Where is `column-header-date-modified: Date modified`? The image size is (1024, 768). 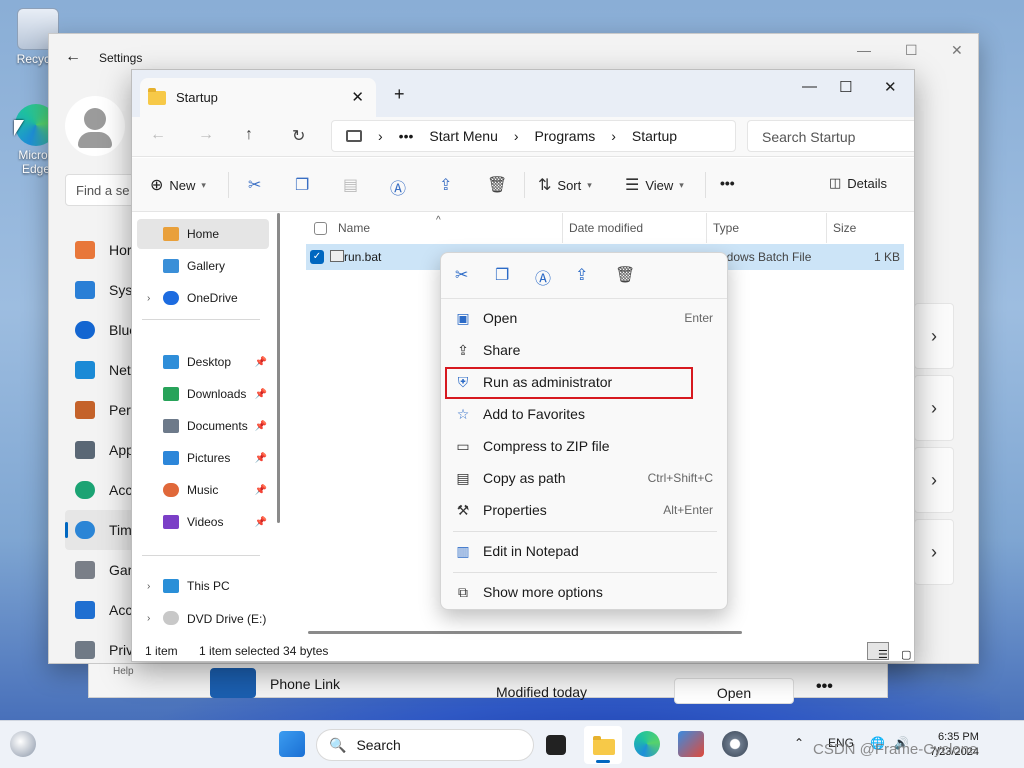
column-header-date-modified: Date modified is located at coordinates (606, 228).